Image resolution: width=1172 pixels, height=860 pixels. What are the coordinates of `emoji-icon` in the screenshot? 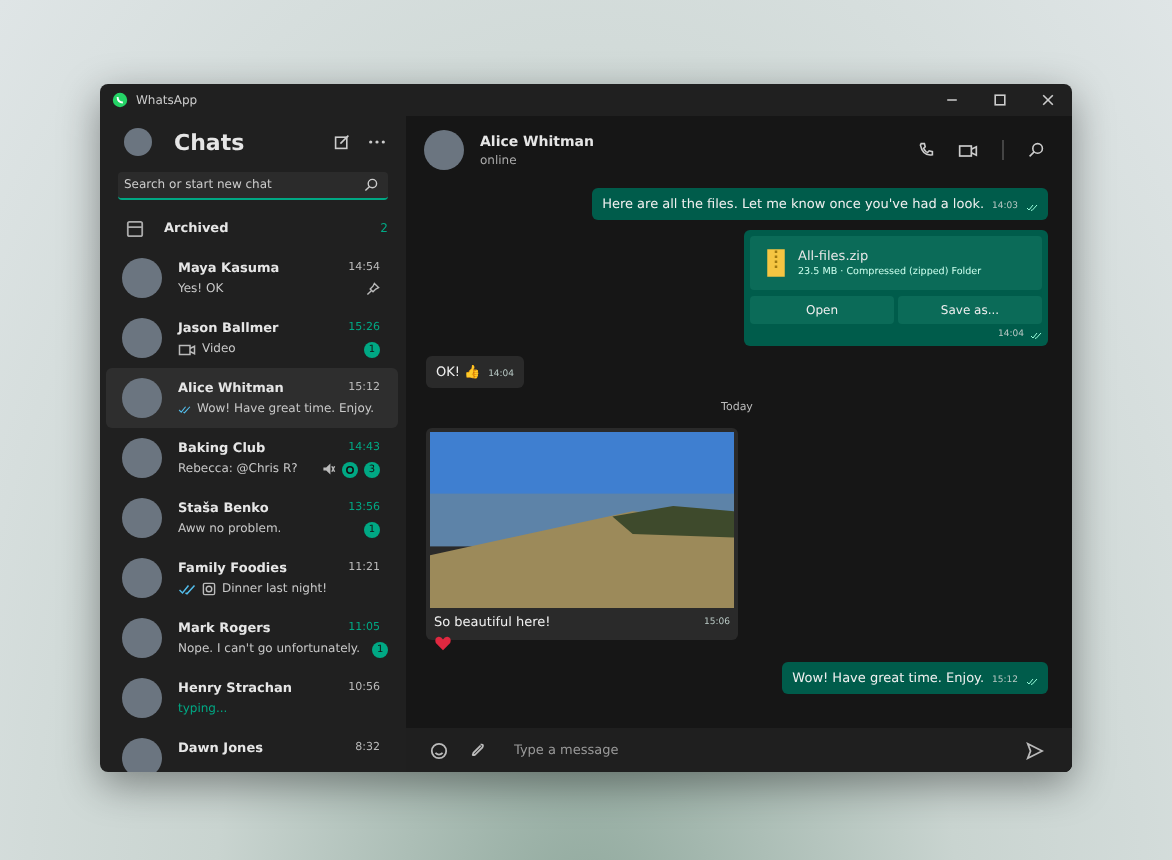 It's located at (439, 750).